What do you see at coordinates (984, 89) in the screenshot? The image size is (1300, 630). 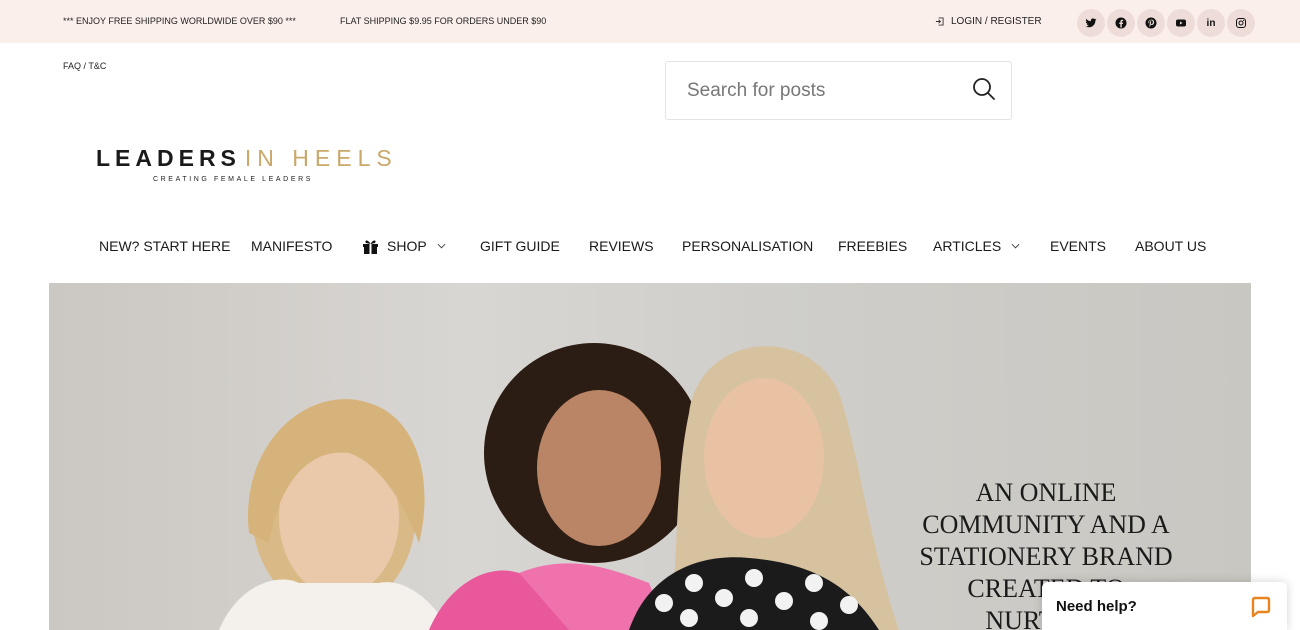 I see `search-icon` at bounding box center [984, 89].